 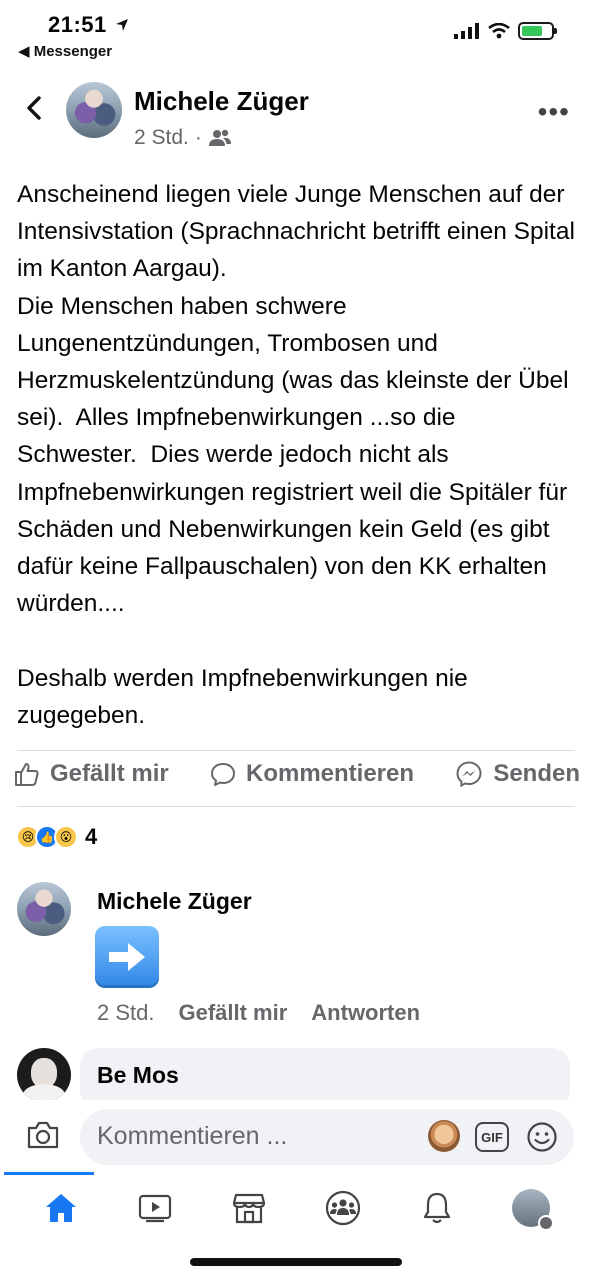 What do you see at coordinates (219, 137) in the screenshot?
I see `friends-audience-icon` at bounding box center [219, 137].